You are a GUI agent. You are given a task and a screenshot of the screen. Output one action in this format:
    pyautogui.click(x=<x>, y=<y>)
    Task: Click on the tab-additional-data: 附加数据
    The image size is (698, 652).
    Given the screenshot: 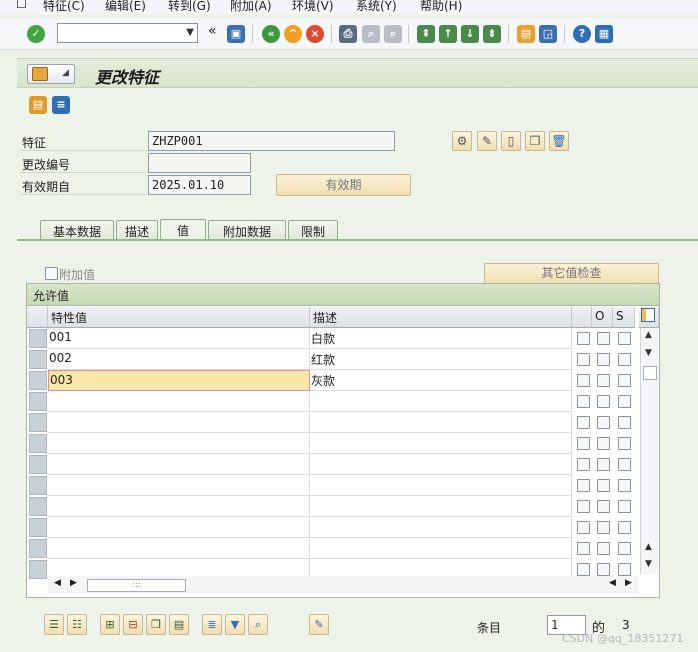 What is the action you would take?
    pyautogui.click(x=247, y=230)
    